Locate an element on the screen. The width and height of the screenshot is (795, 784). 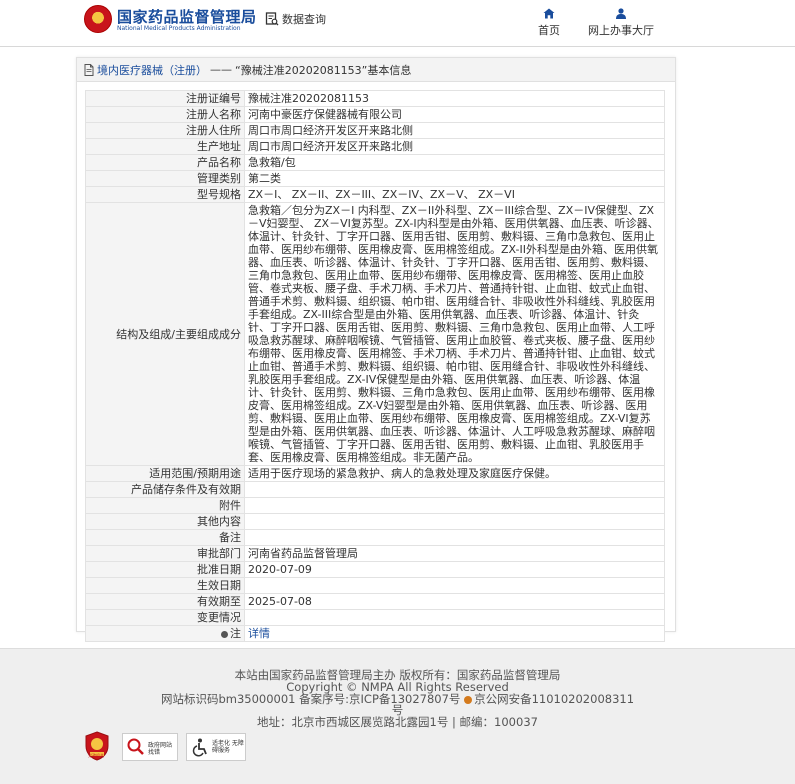
table-row: 适用范围/预期用途 适用于医疗现场的紧急救护、病人的急救处理及家庭医疗保健。 is located at coordinates (375, 473).